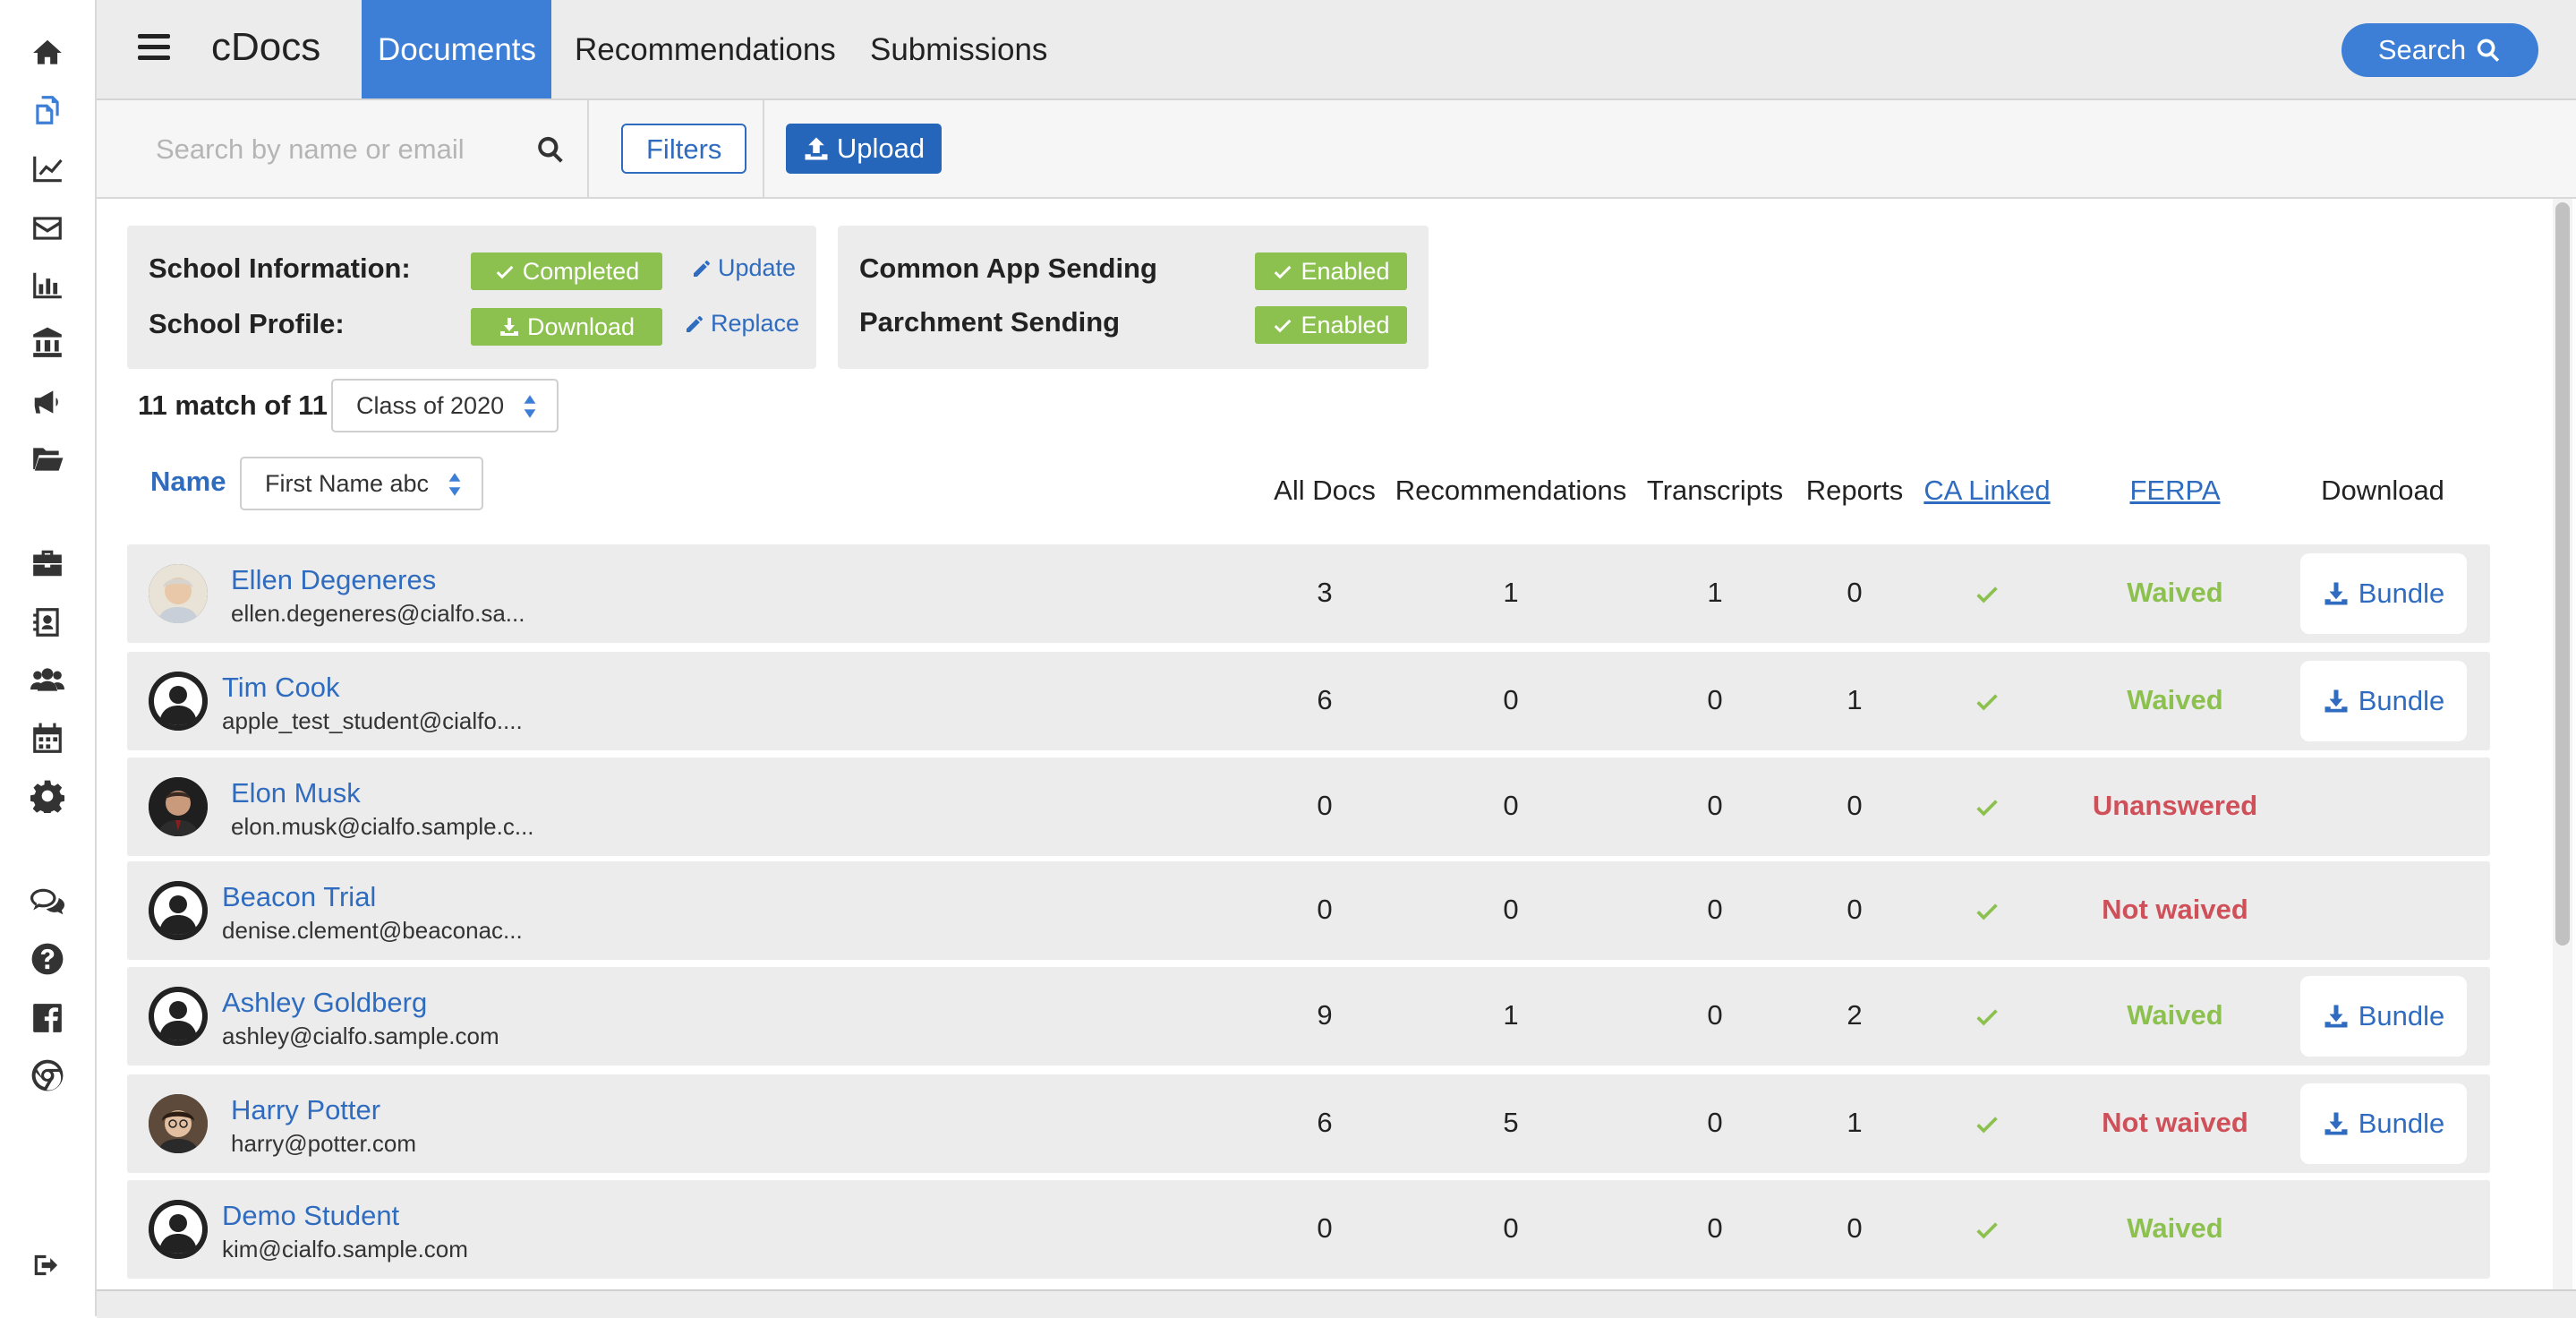 The width and height of the screenshot is (2576, 1318). I want to click on filters-button: Filters, so click(684, 149).